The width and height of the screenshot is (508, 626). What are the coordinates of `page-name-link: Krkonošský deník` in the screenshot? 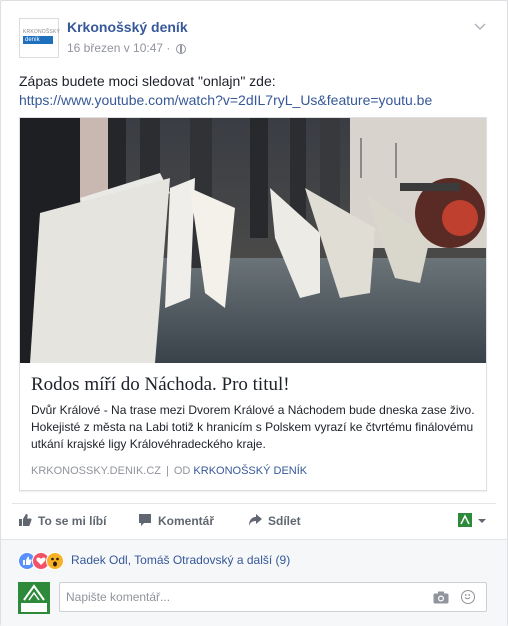 It's located at (127, 27).